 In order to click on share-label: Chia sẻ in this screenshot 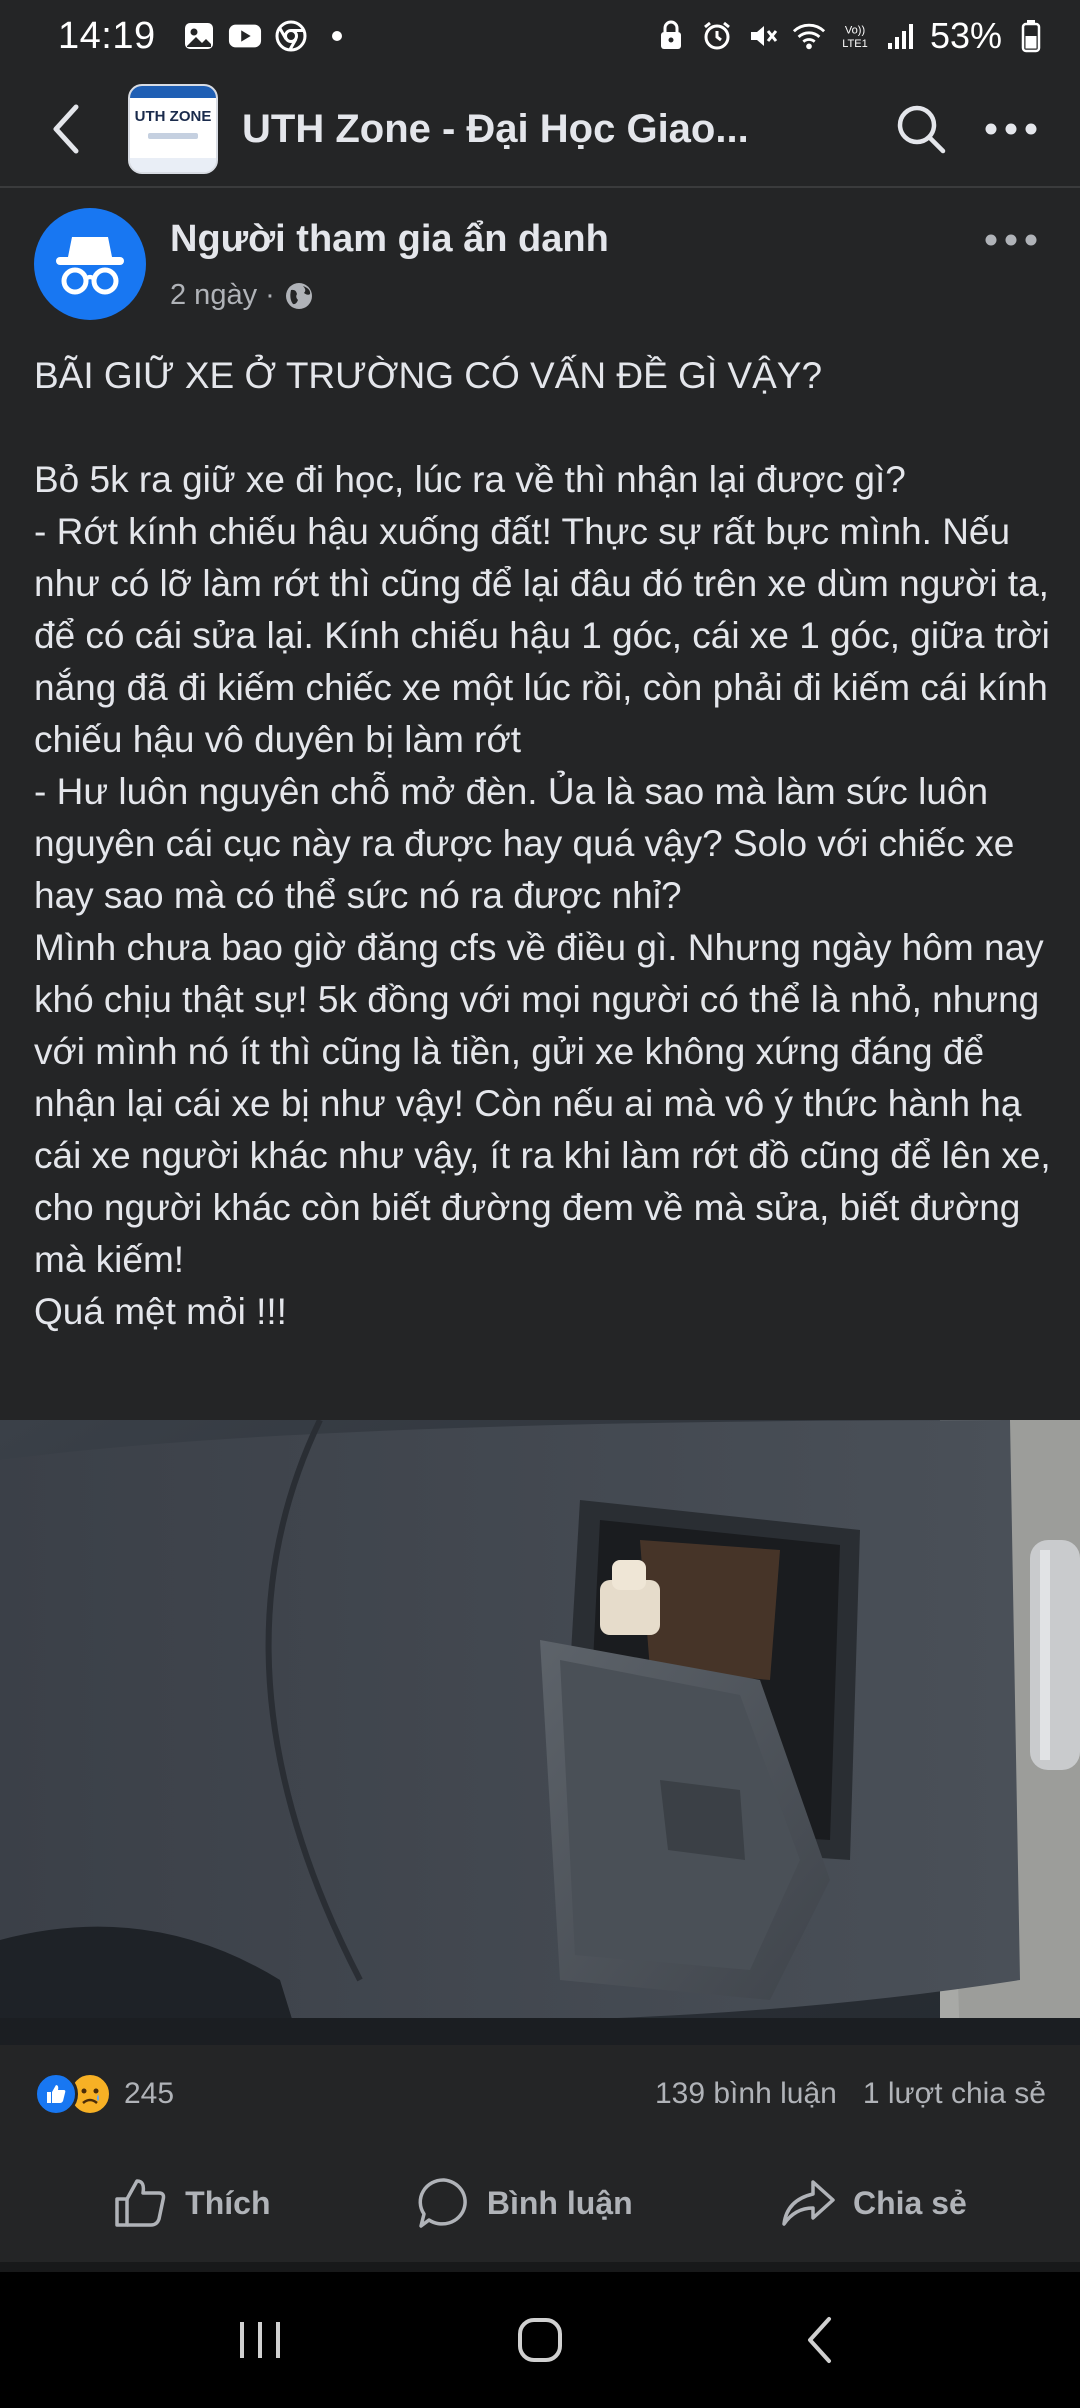, I will do `click(909, 2202)`.